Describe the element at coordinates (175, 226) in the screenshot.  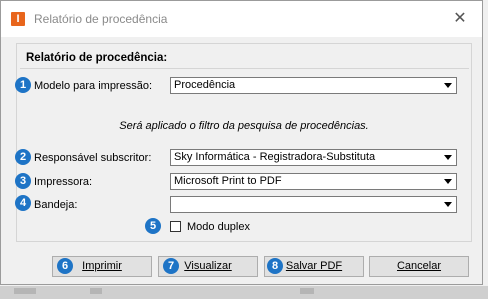
I see `duplex-checkbox` at that location.